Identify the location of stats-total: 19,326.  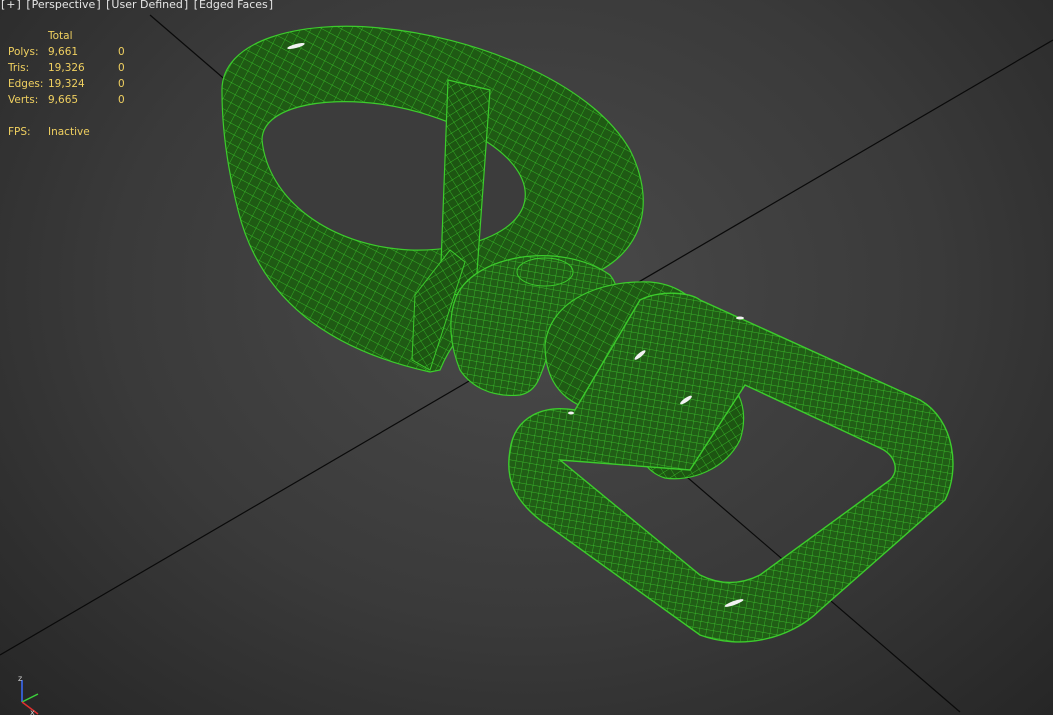
(66, 68).